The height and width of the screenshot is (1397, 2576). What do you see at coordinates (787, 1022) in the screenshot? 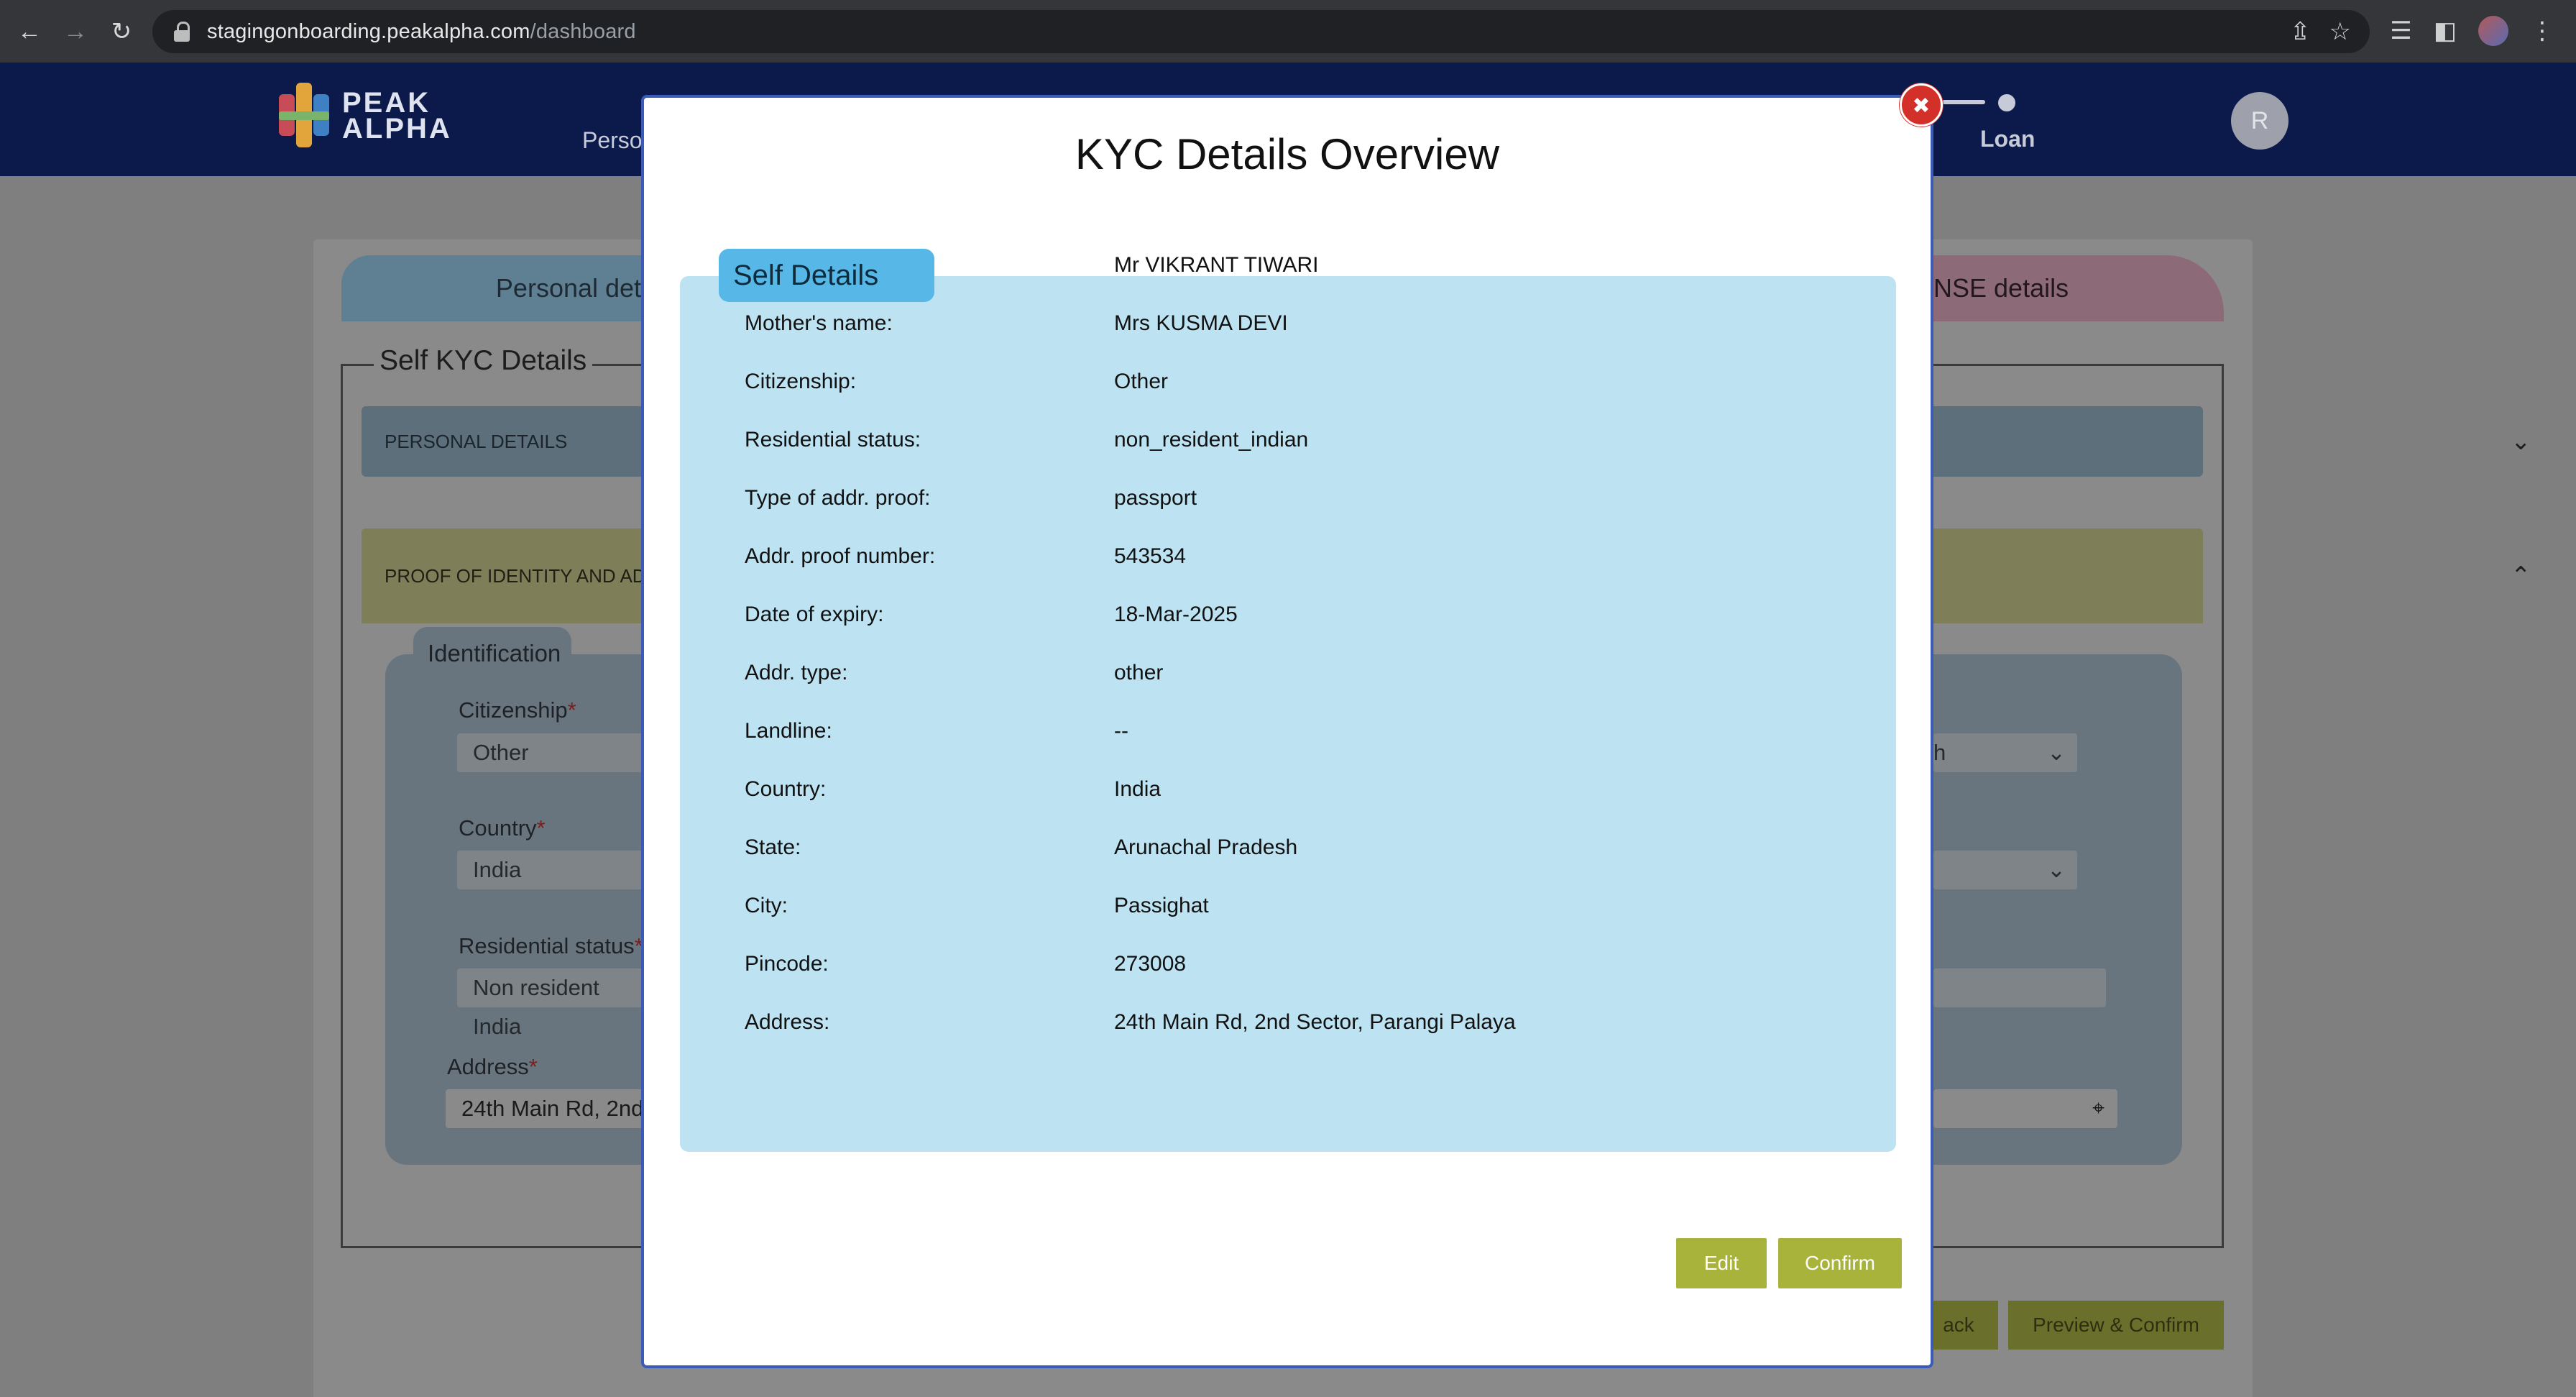
I see `detail-key: Address:` at bounding box center [787, 1022].